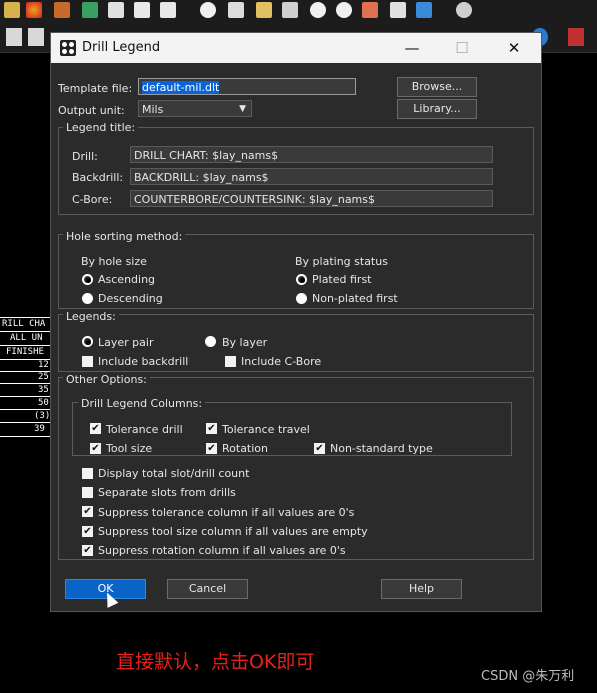 The height and width of the screenshot is (693, 597). What do you see at coordinates (342, 279) in the screenshot?
I see `plated-first-label: Plated first` at bounding box center [342, 279].